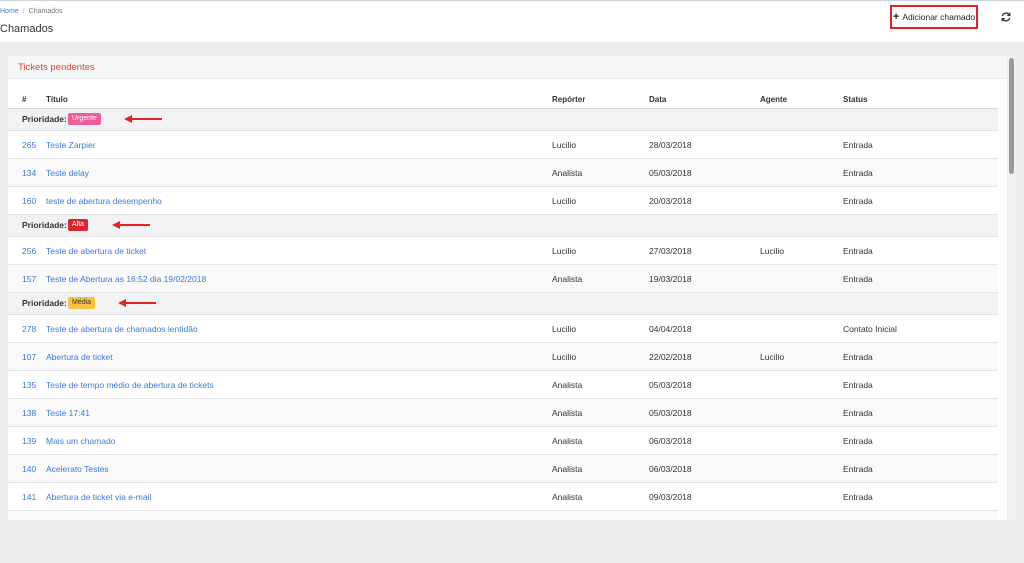  I want to click on ticket-date: 27/03/2018, so click(670, 251).